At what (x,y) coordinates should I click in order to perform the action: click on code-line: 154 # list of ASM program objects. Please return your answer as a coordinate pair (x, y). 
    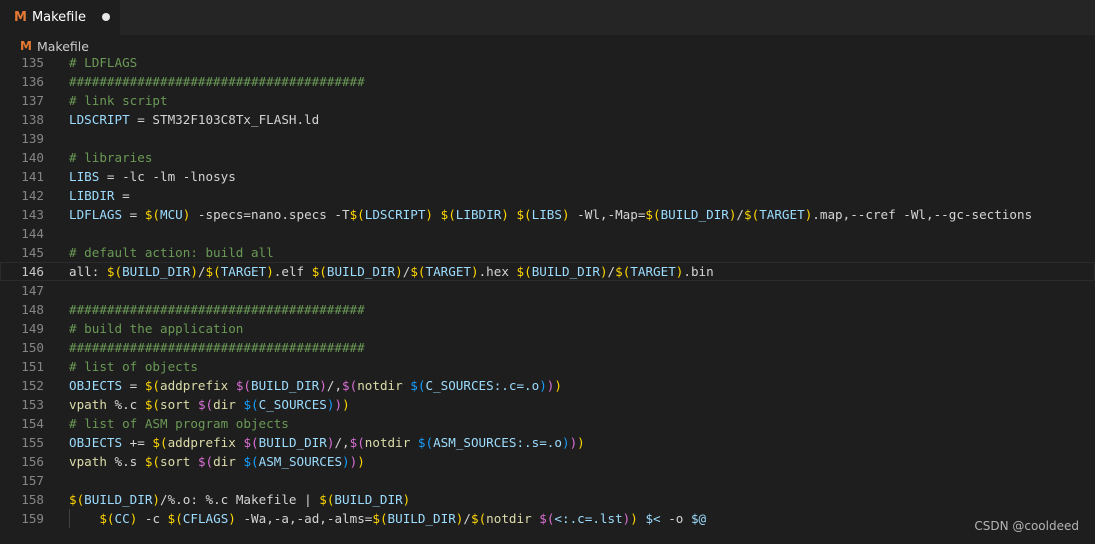
    Looking at the image, I should click on (547, 423).